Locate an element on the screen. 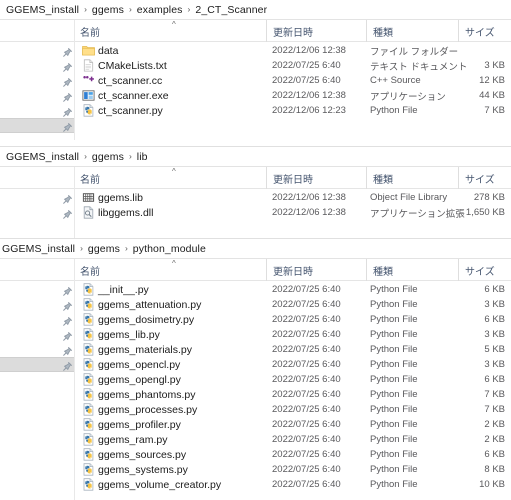 This screenshot has width=511, height=500. file-name-cell: CMakeLists.txt is located at coordinates (132, 65).